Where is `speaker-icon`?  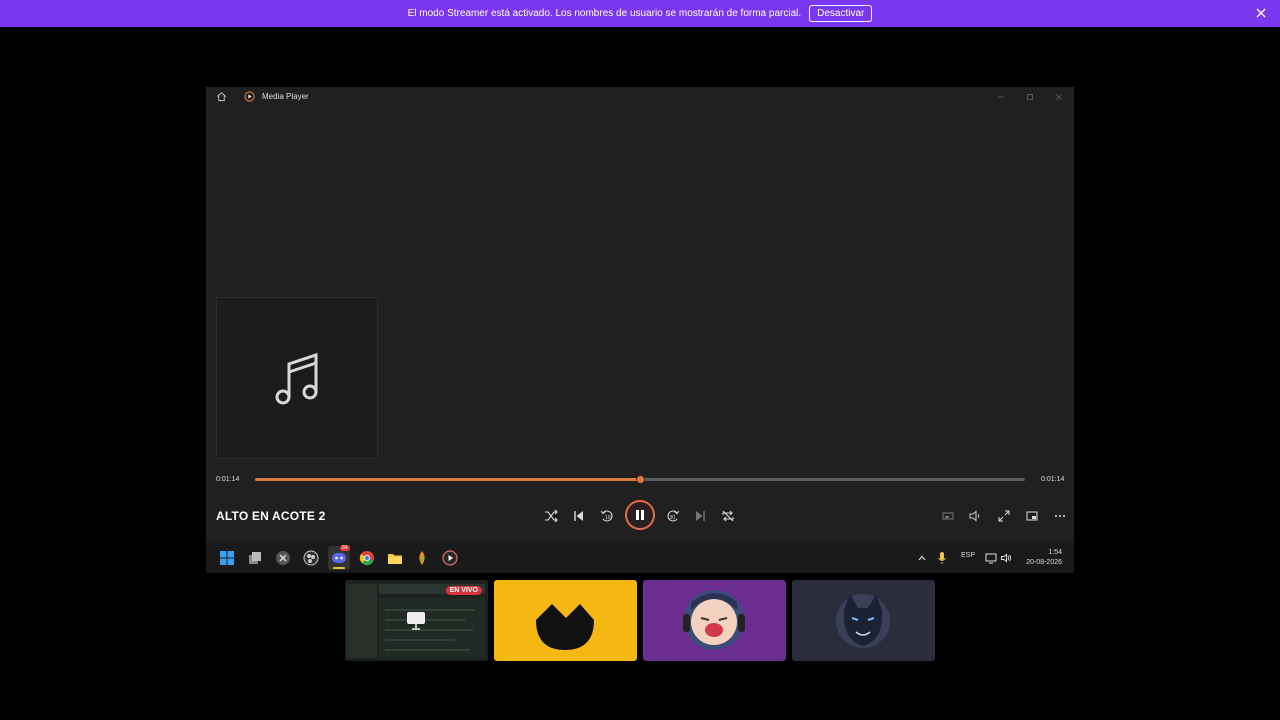
speaker-icon is located at coordinates (1006, 558).